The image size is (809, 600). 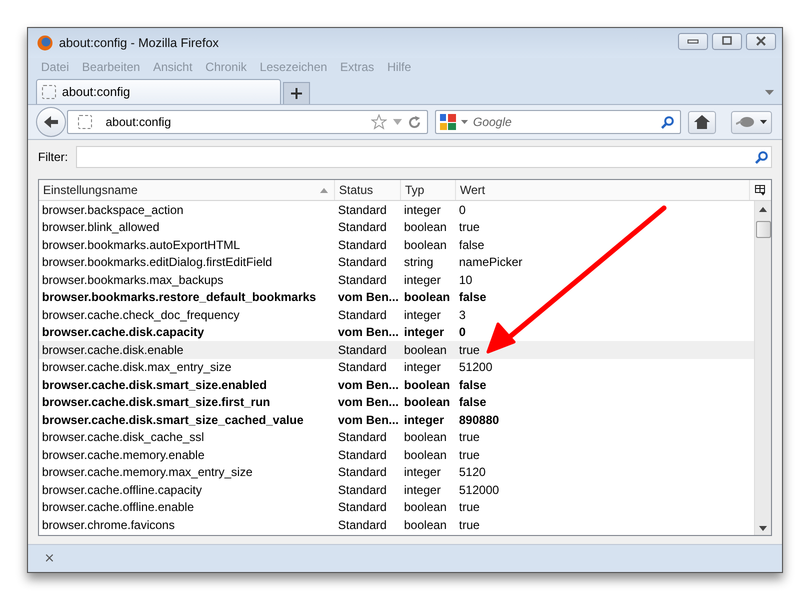 What do you see at coordinates (140, 315) in the screenshot?
I see `table-cell-text: browser.cache.check_doc_frequency` at bounding box center [140, 315].